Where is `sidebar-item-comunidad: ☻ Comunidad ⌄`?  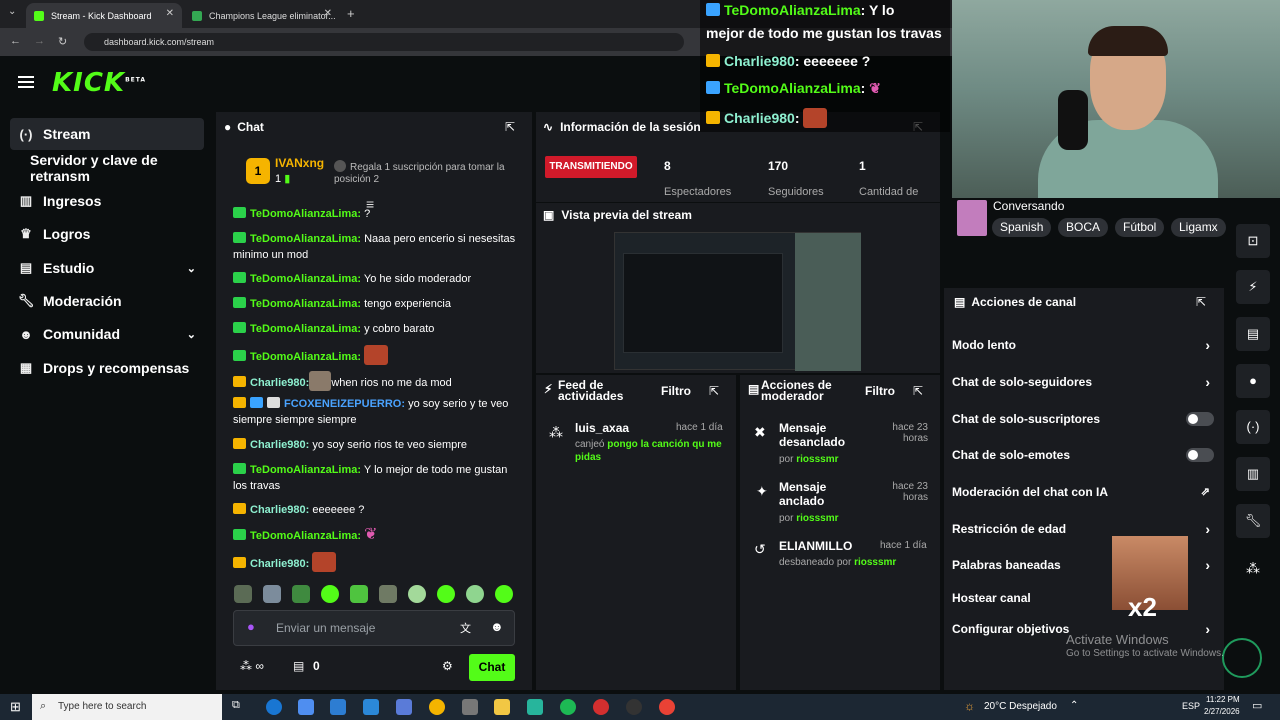
sidebar-item-comunidad: ☻ Comunidad ⌄ is located at coordinates (107, 334).